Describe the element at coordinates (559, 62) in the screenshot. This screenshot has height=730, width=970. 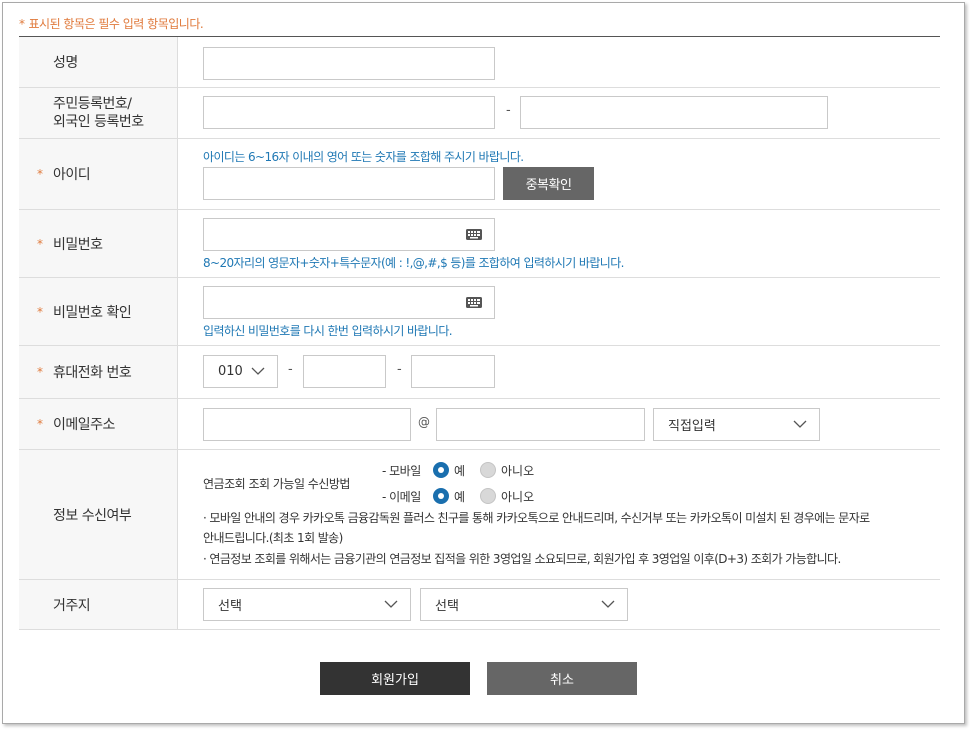
I see `value-name` at that location.